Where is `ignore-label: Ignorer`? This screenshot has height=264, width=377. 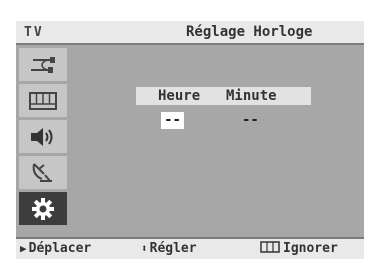 ignore-label: Ignorer is located at coordinates (310, 248).